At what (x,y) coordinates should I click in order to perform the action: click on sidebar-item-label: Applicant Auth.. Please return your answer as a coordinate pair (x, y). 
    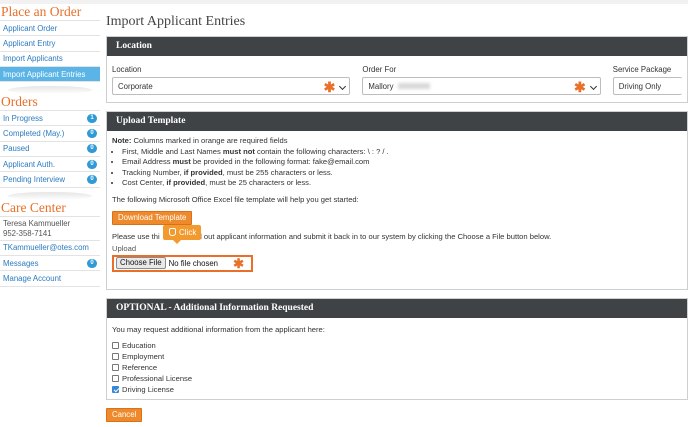
    Looking at the image, I should click on (29, 164).